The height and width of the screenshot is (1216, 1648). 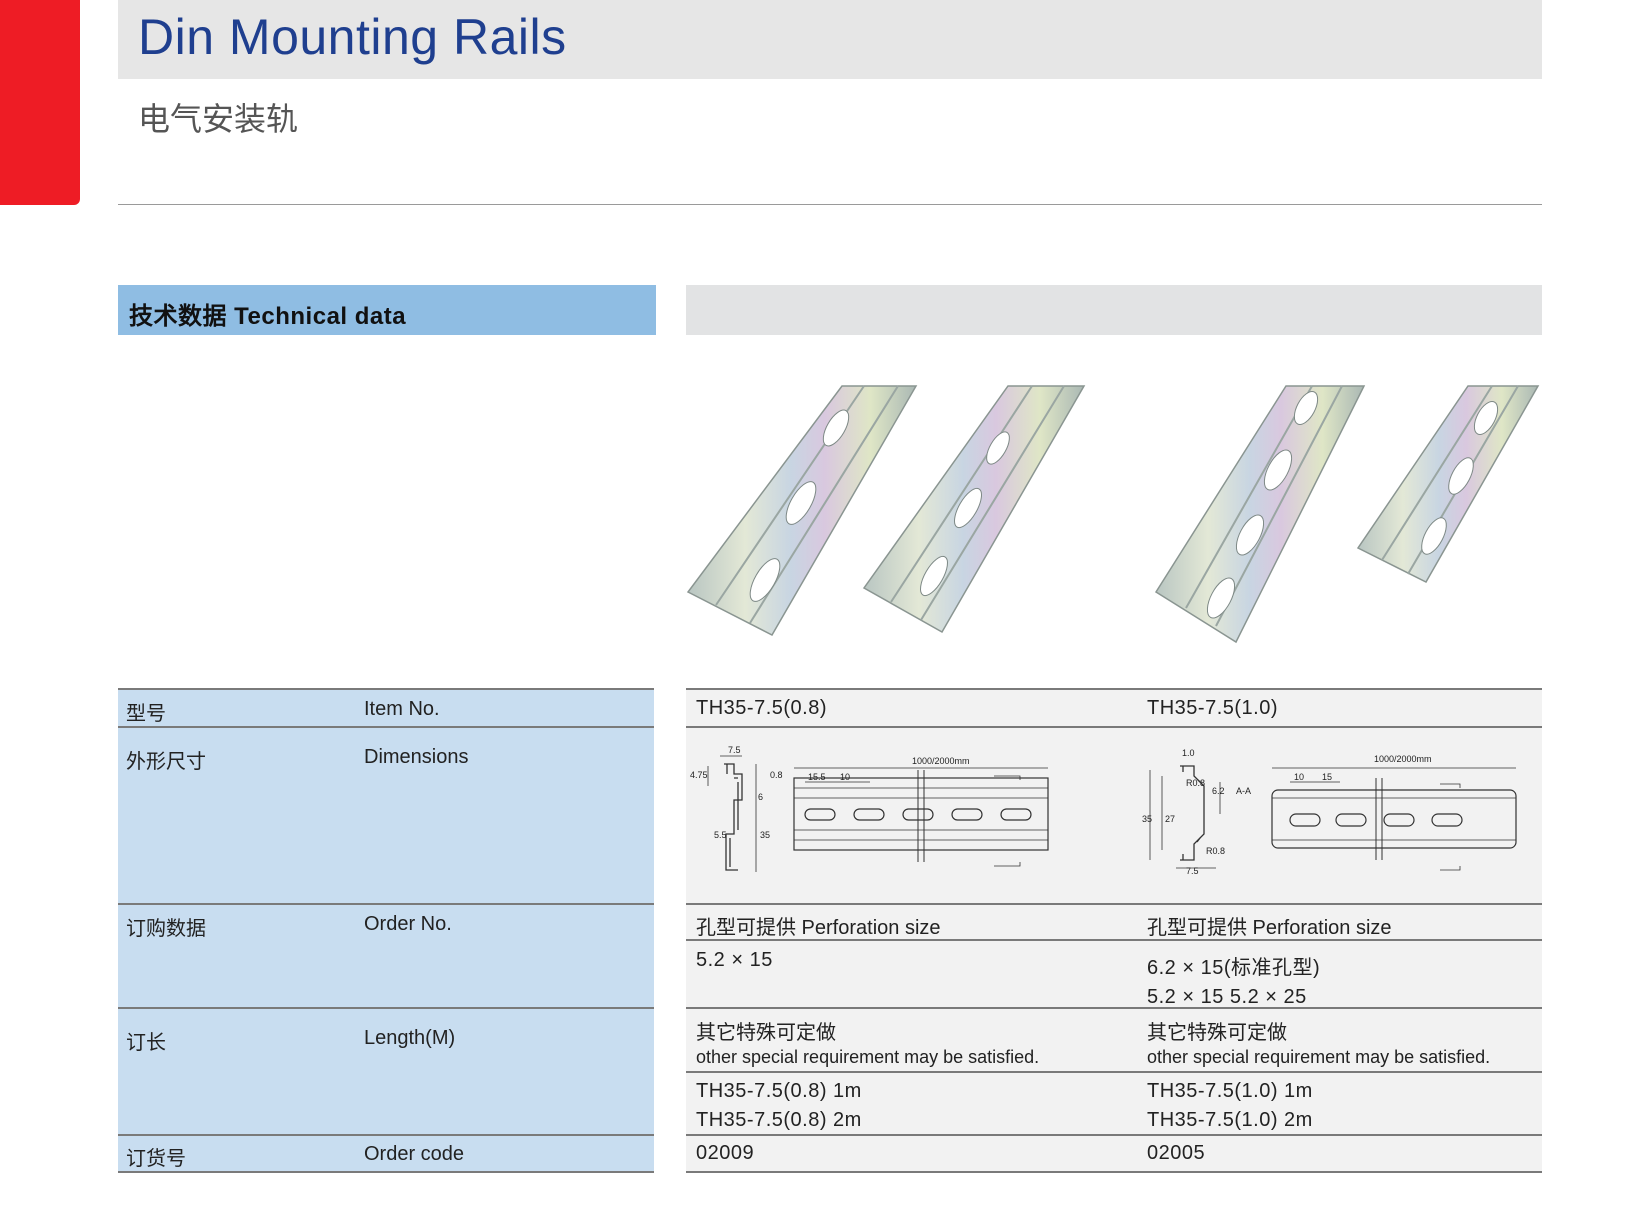 What do you see at coordinates (817, 777) in the screenshot?
I see `dim-label: 15.5` at bounding box center [817, 777].